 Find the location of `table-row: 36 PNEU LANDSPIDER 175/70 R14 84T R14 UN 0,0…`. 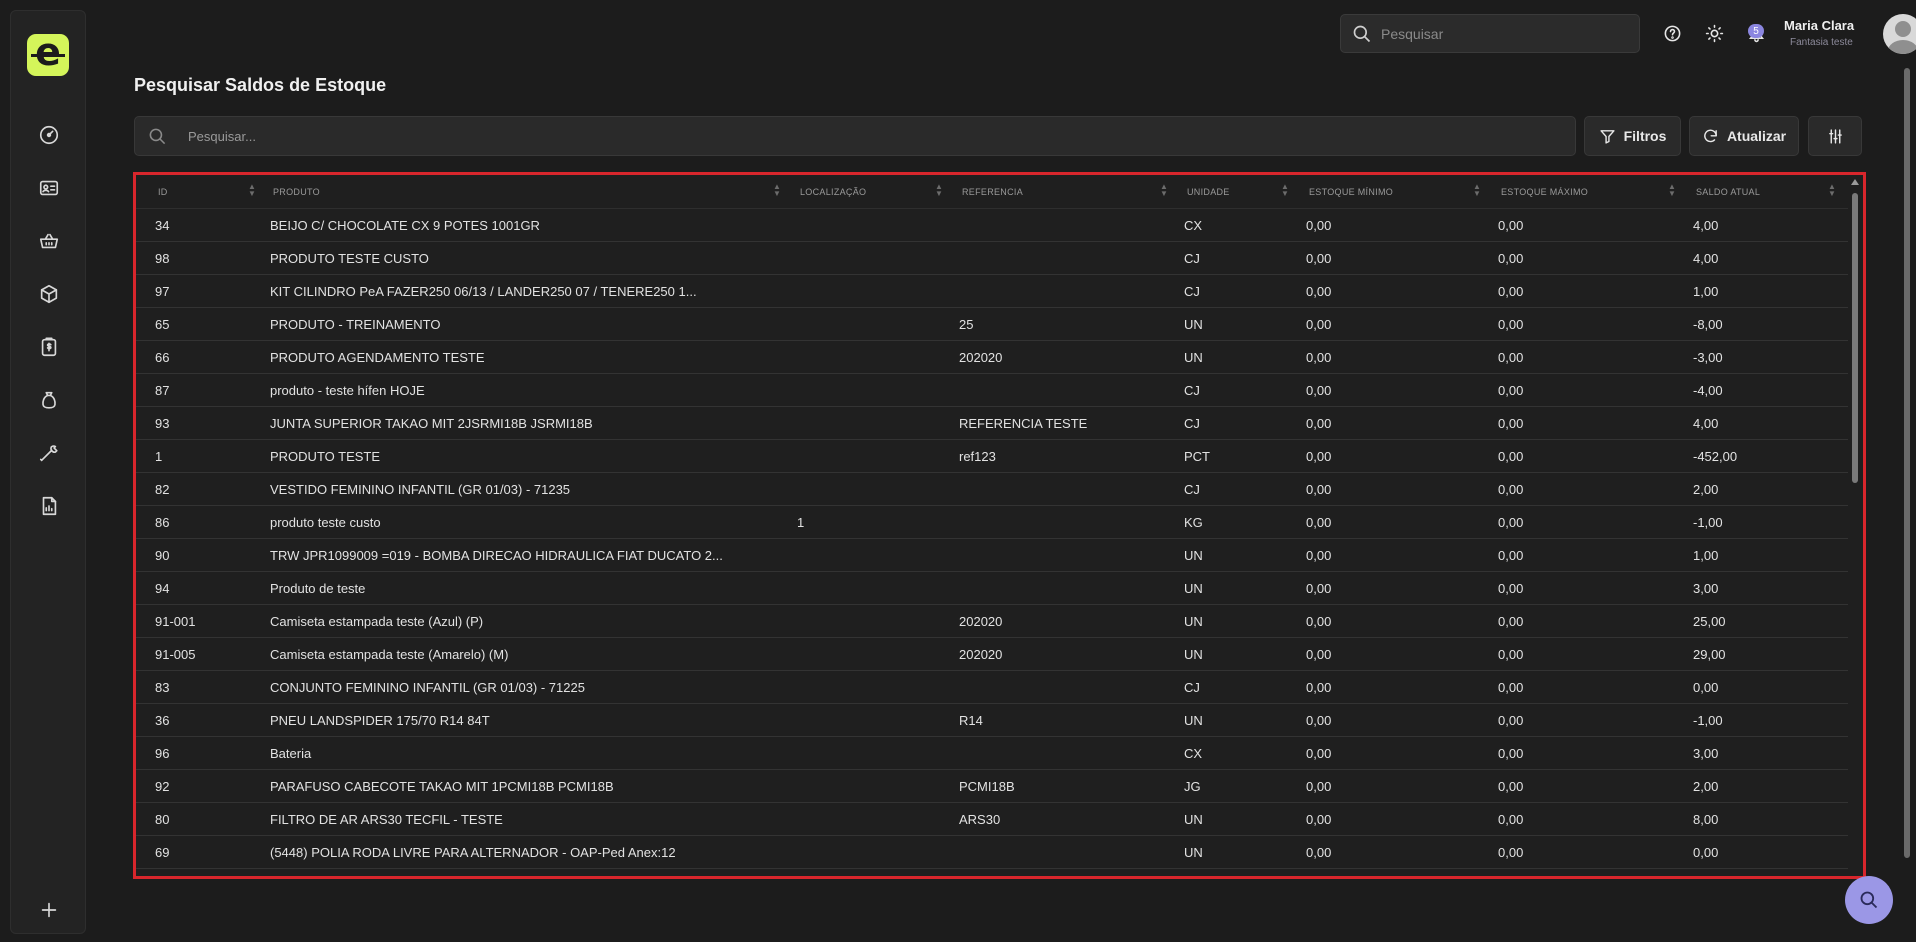

table-row: 36 PNEU LANDSPIDER 175/70 R14 84T R14 UN 0,0… is located at coordinates (992, 720).